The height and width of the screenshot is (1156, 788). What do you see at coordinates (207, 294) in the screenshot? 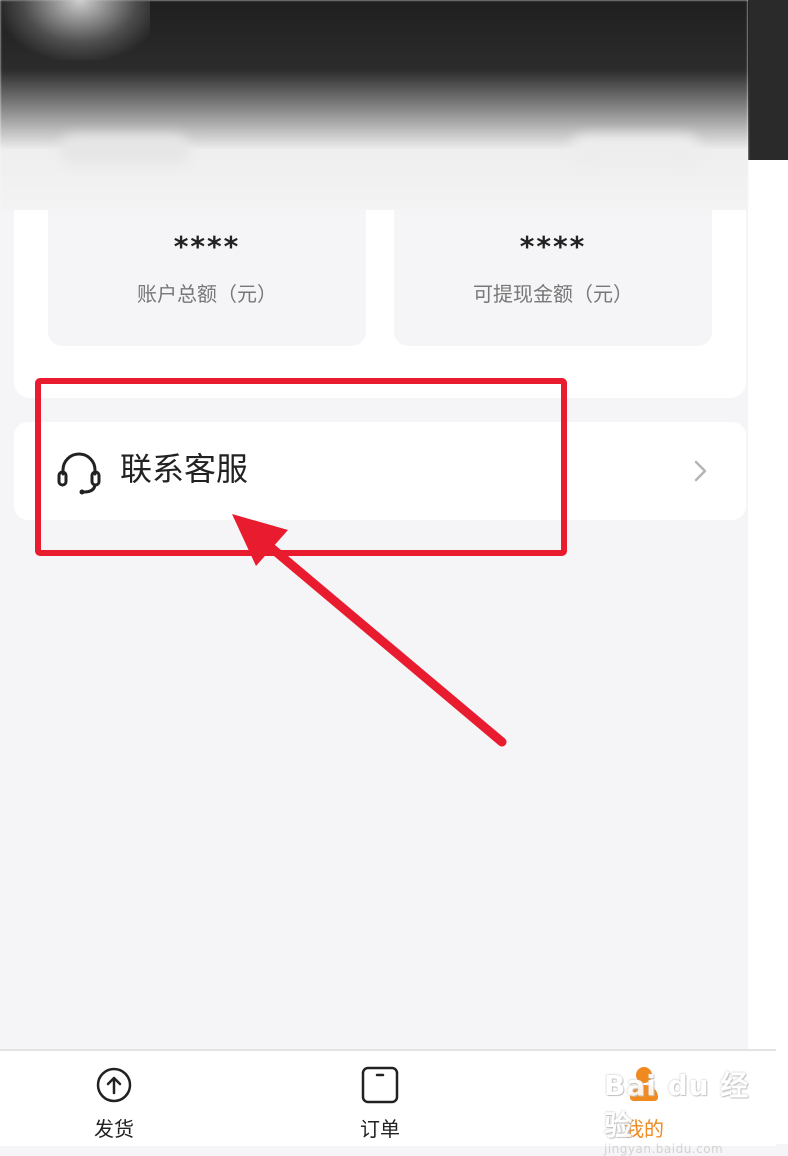
I see `account-total-label: 账户总额（元）` at bounding box center [207, 294].